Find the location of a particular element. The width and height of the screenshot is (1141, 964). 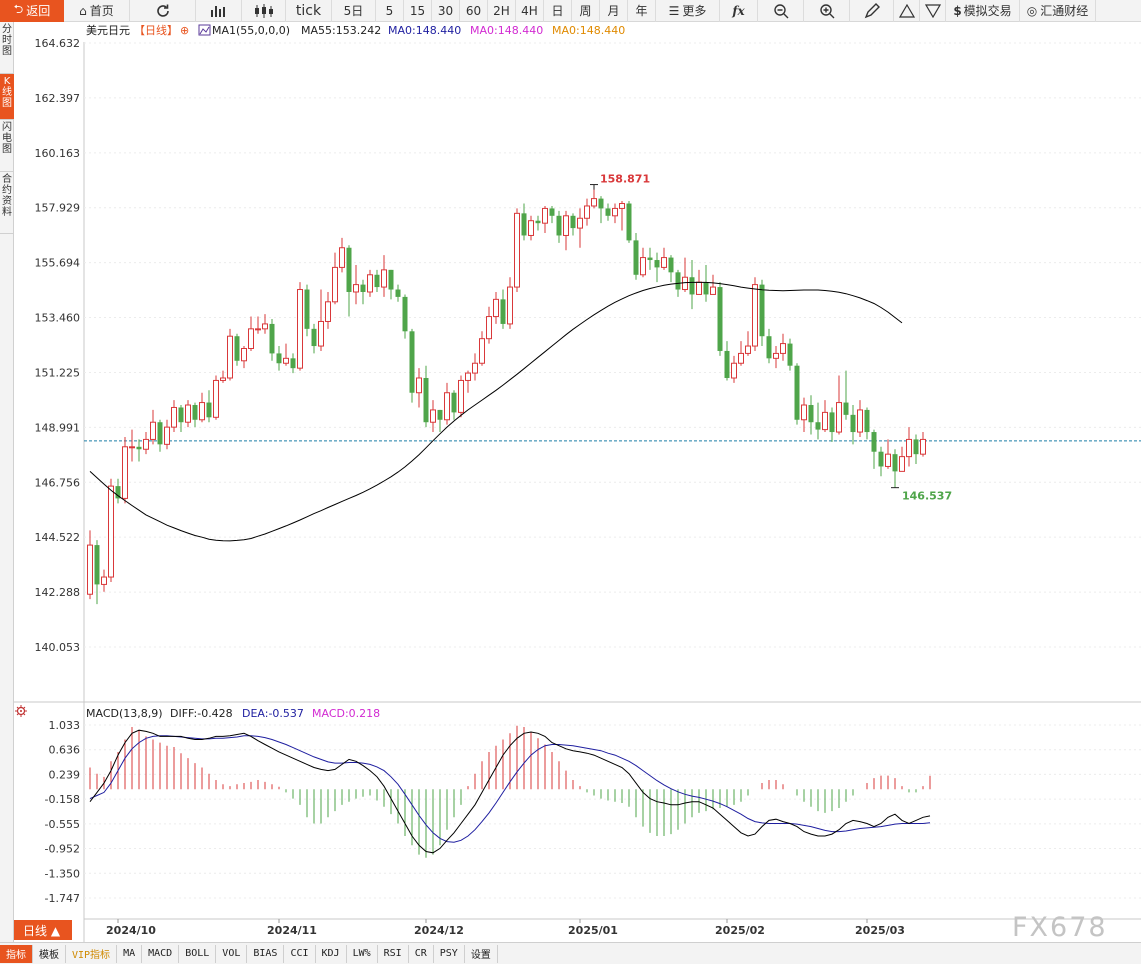

indicator-tab: LW% is located at coordinates (362, 953).